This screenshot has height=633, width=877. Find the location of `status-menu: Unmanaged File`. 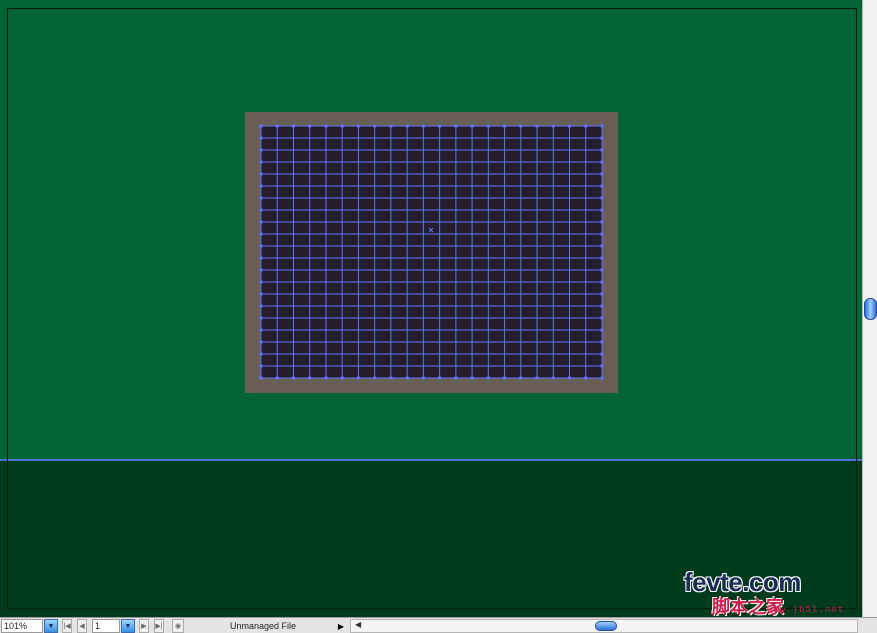

status-menu: Unmanaged File is located at coordinates (263, 626).